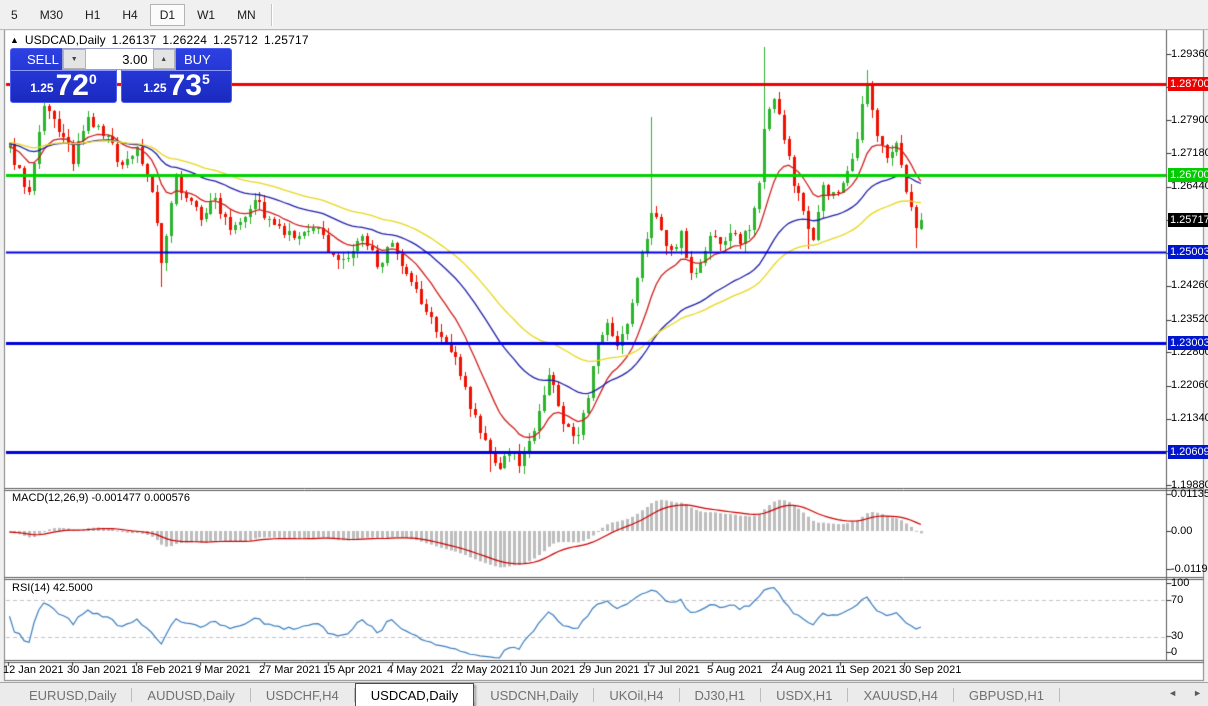  What do you see at coordinates (1189, 568) in the screenshot?
I see `macd-axis-tick: -0.01190` at bounding box center [1189, 568].